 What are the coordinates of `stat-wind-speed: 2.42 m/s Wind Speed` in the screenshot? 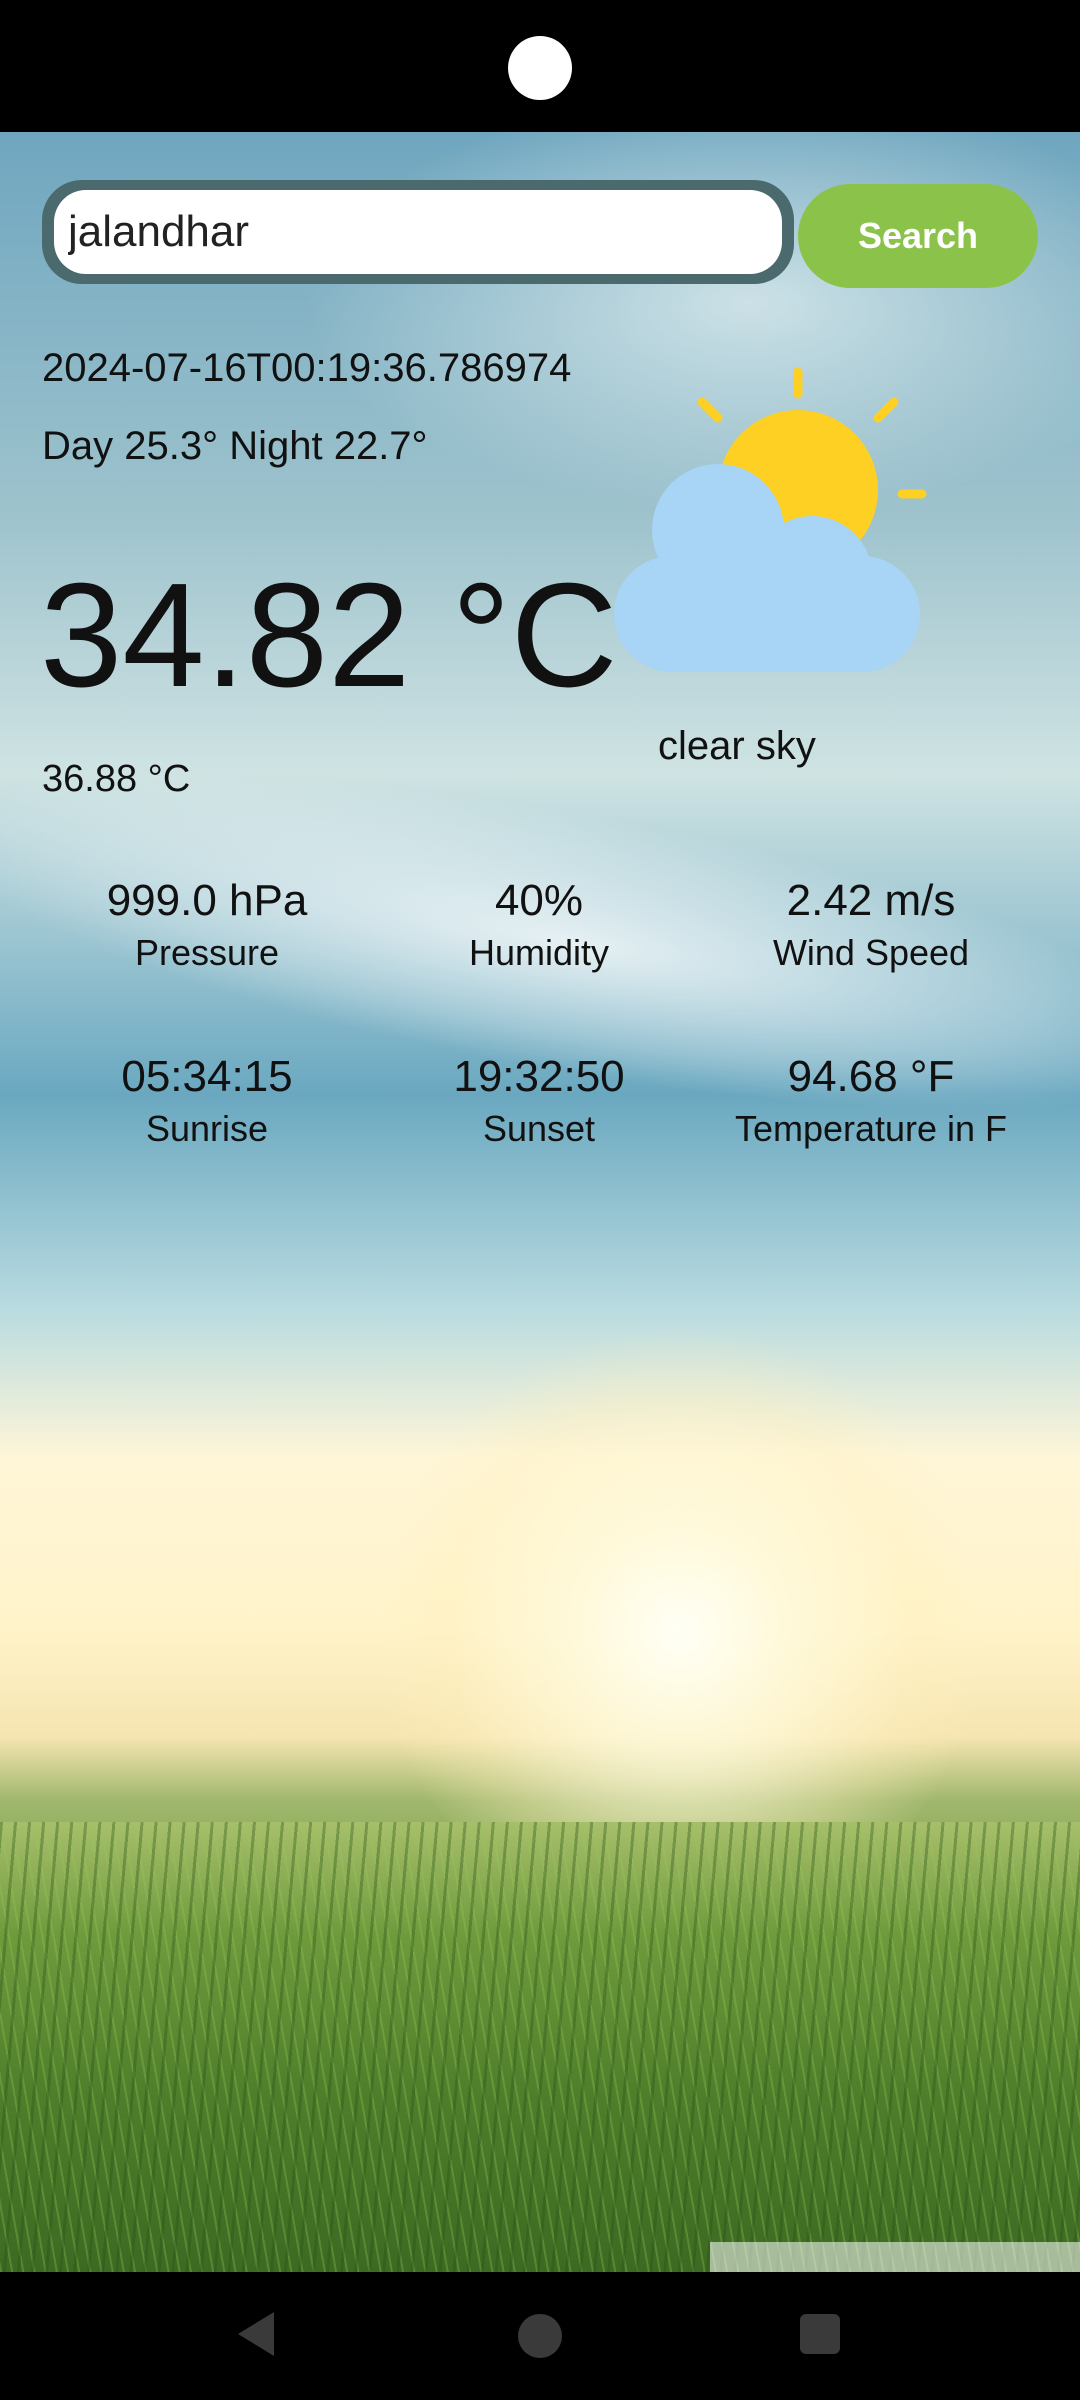 It's located at (871, 925).